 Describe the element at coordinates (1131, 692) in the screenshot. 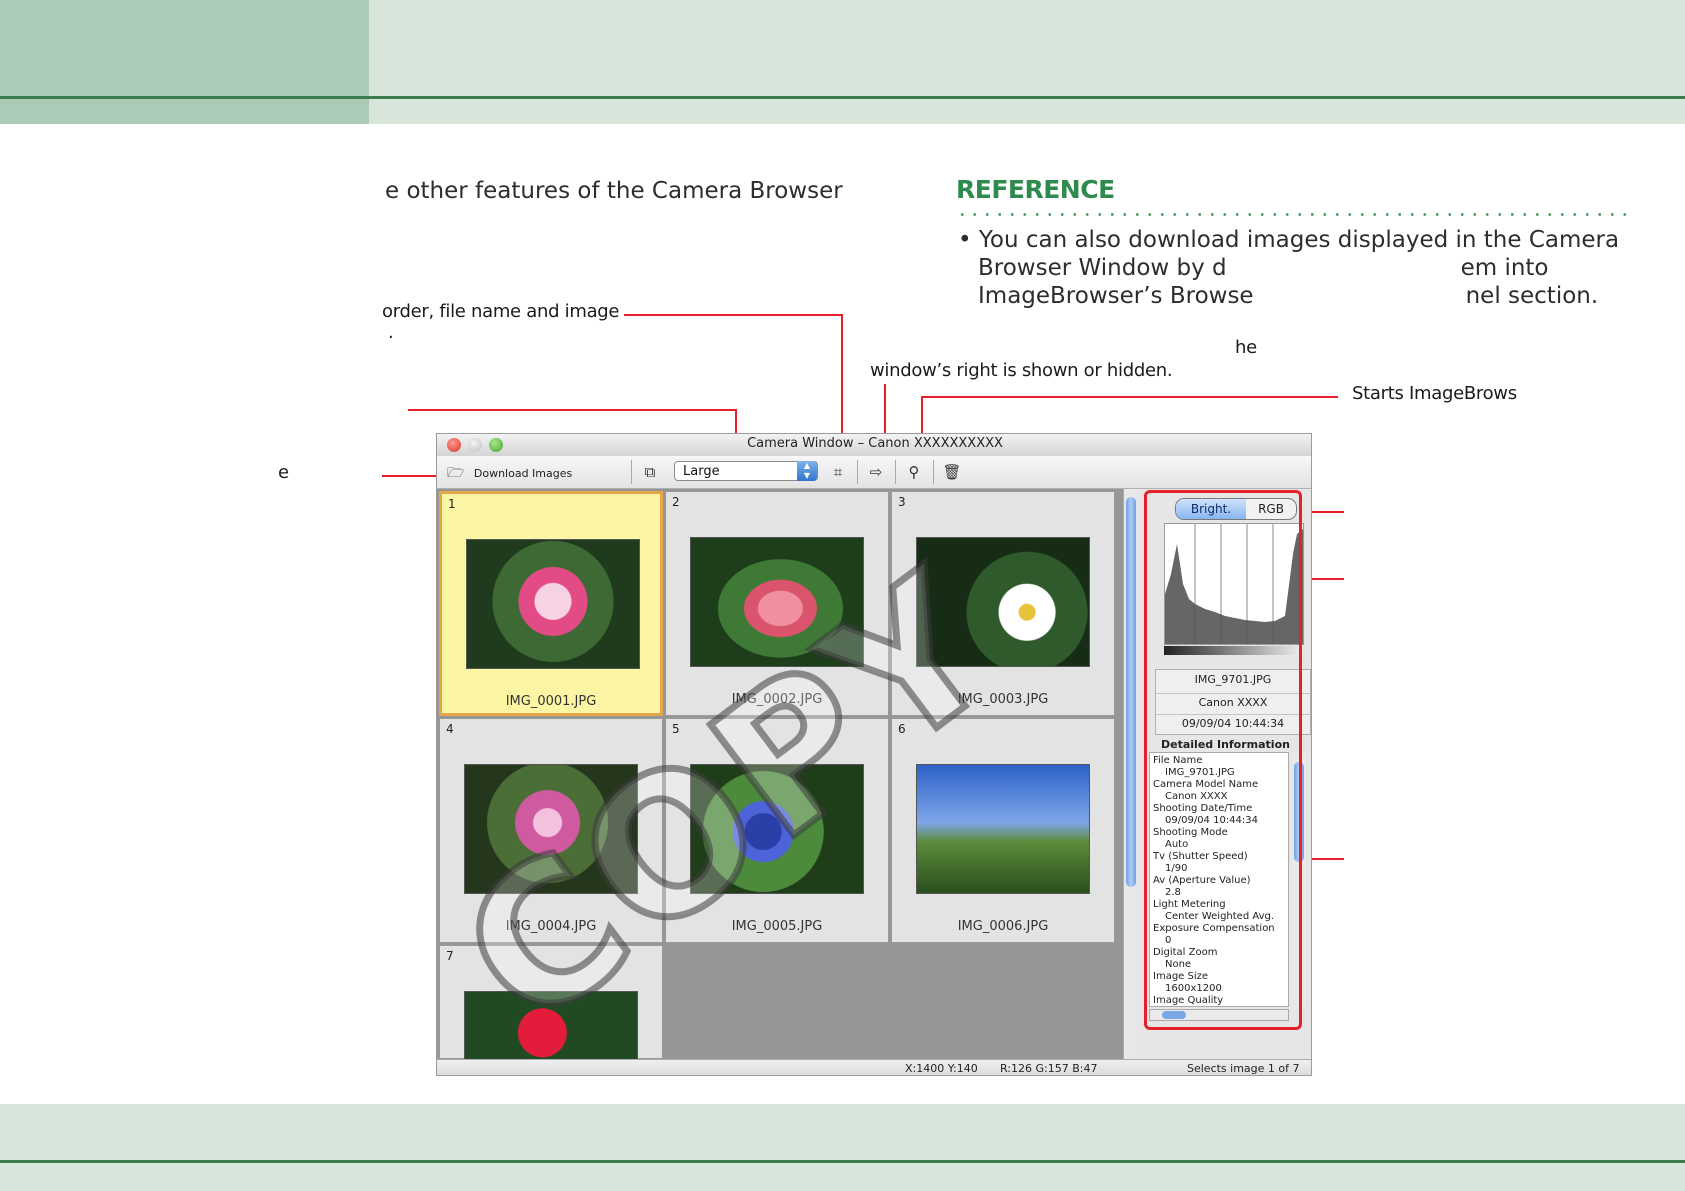

I see `grid-scroll-thumb` at that location.